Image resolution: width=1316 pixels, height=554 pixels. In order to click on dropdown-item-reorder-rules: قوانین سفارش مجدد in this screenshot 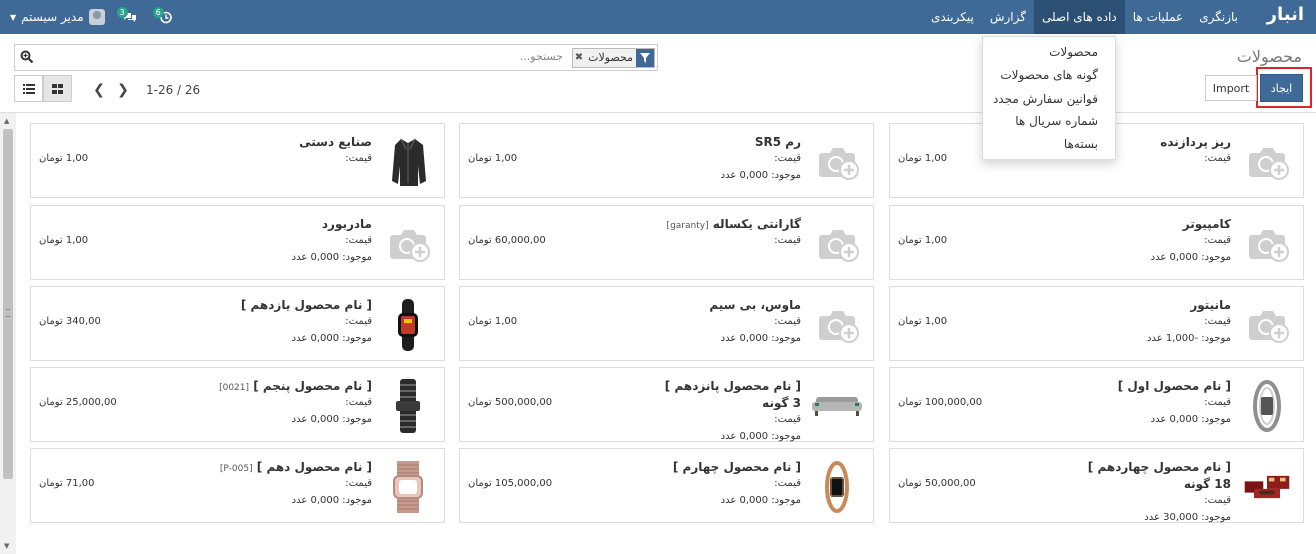, I will do `click(1045, 99)`.